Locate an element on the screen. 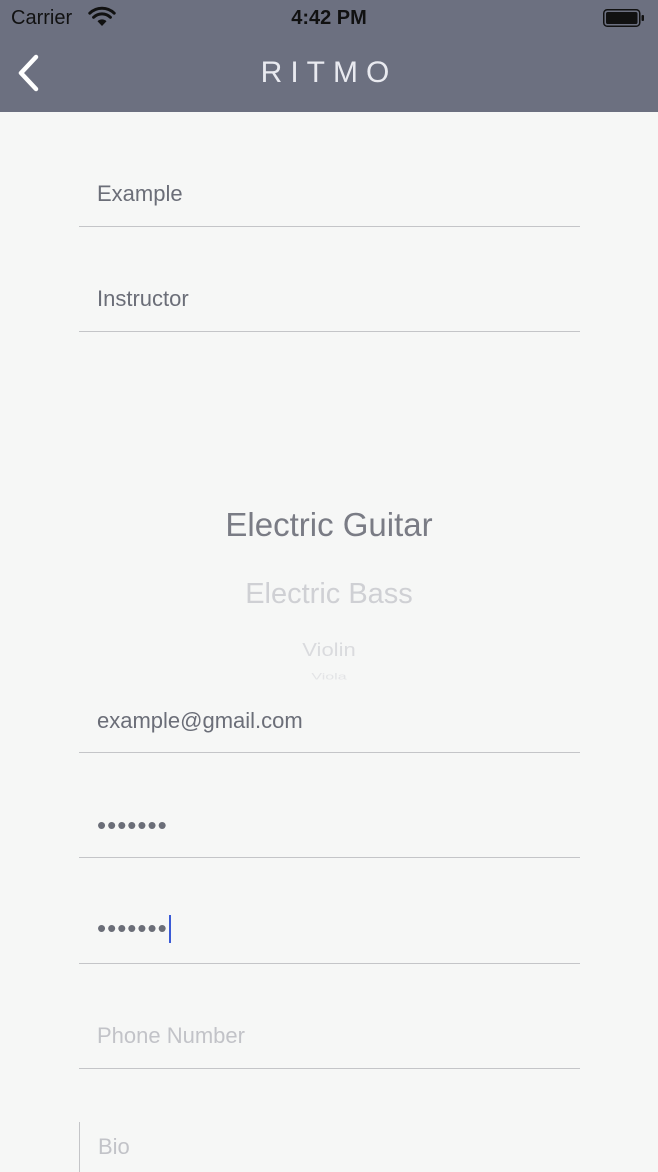  bio-field: Bio is located at coordinates (330, 1147).